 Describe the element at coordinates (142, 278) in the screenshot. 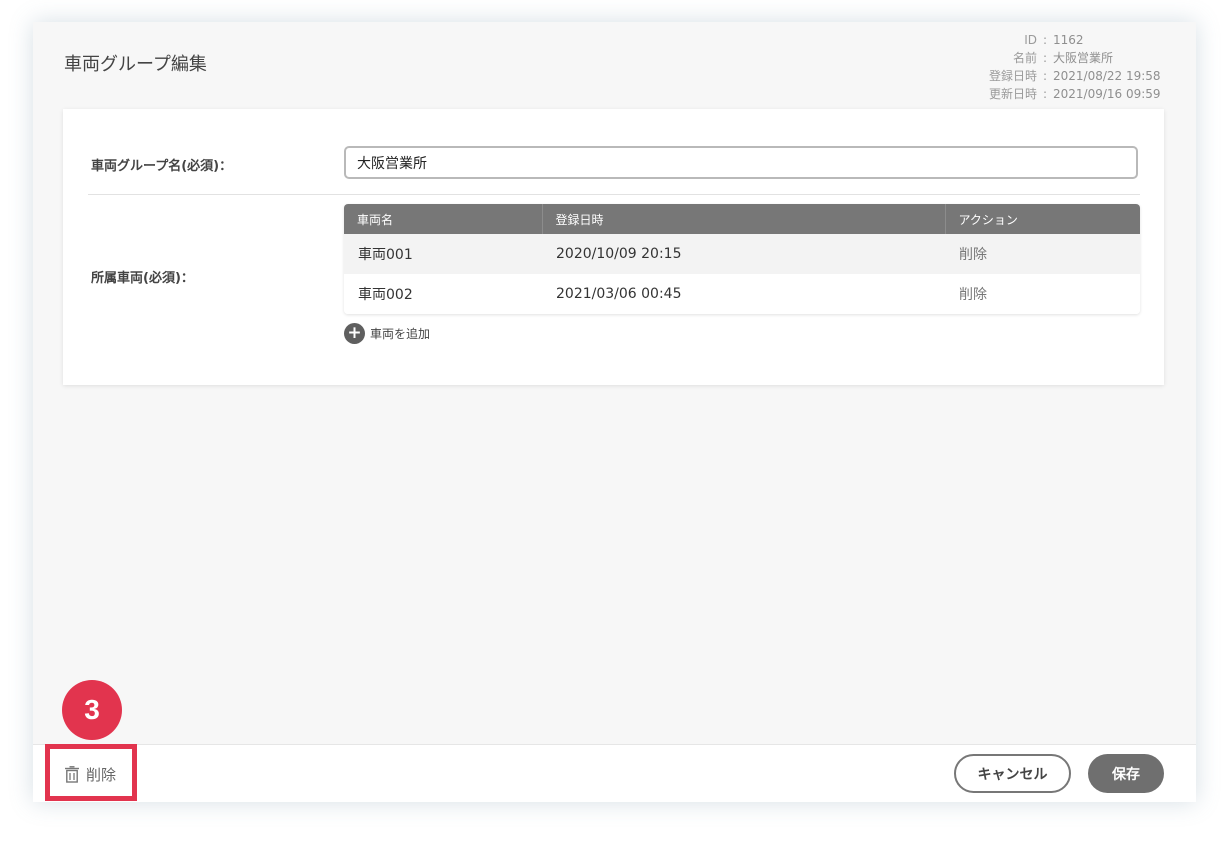

I see `vehicles-label: 所属車両(必須)：` at that location.